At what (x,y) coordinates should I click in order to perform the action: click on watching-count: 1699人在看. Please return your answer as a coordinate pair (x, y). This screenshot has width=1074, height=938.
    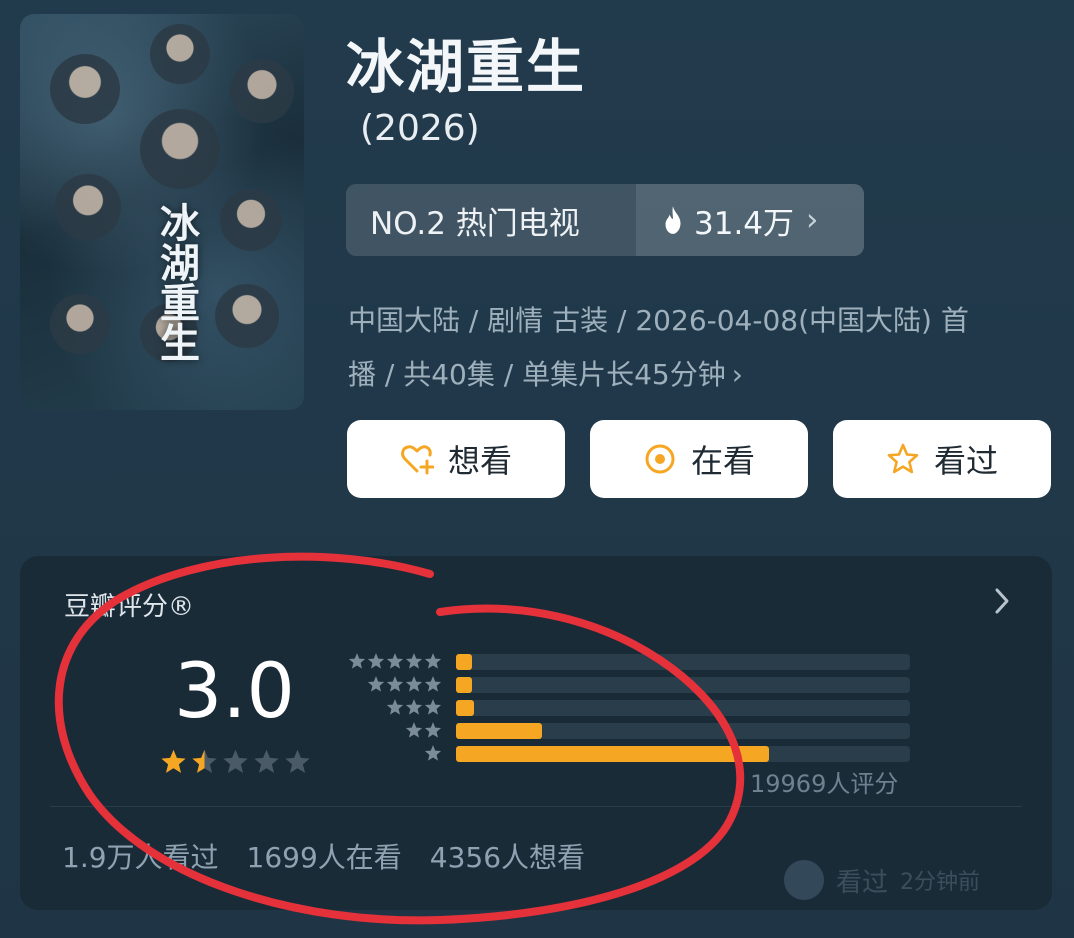
    Looking at the image, I should click on (324, 856).